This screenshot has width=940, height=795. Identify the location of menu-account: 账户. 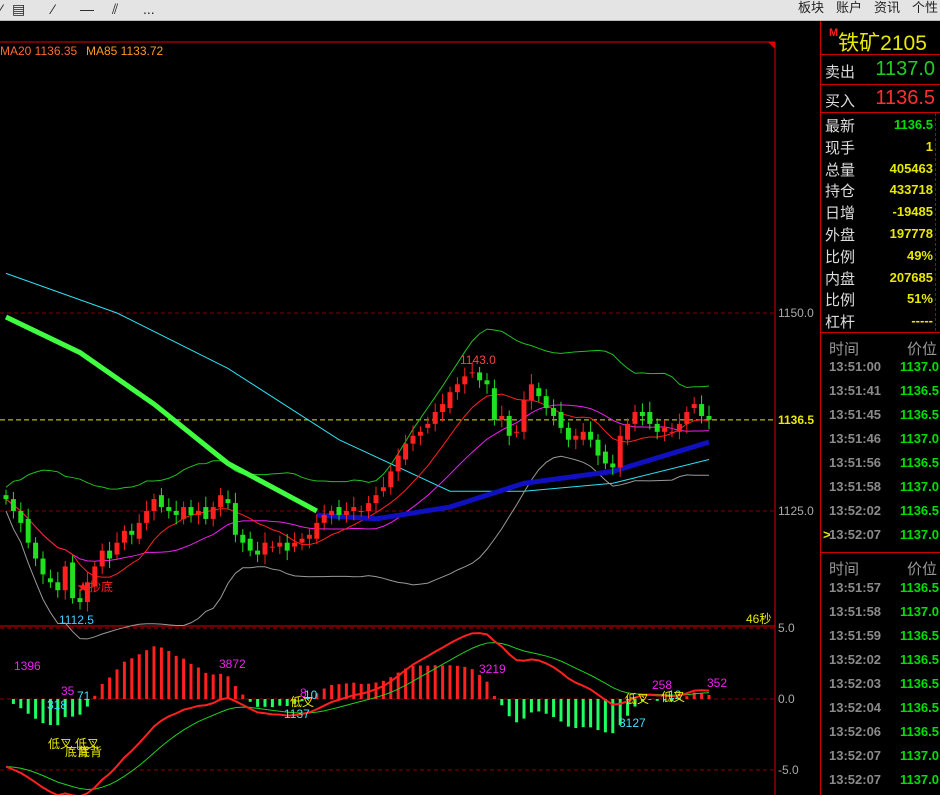
(849, 8).